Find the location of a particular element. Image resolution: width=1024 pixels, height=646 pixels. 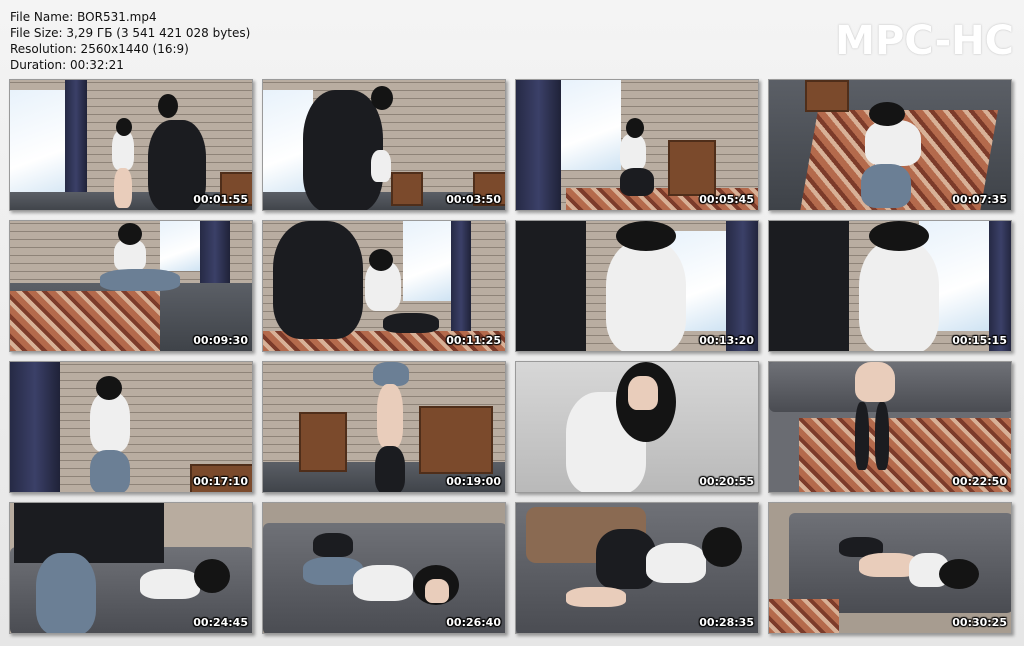

timestamp: 00:24:45 is located at coordinates (220, 622).